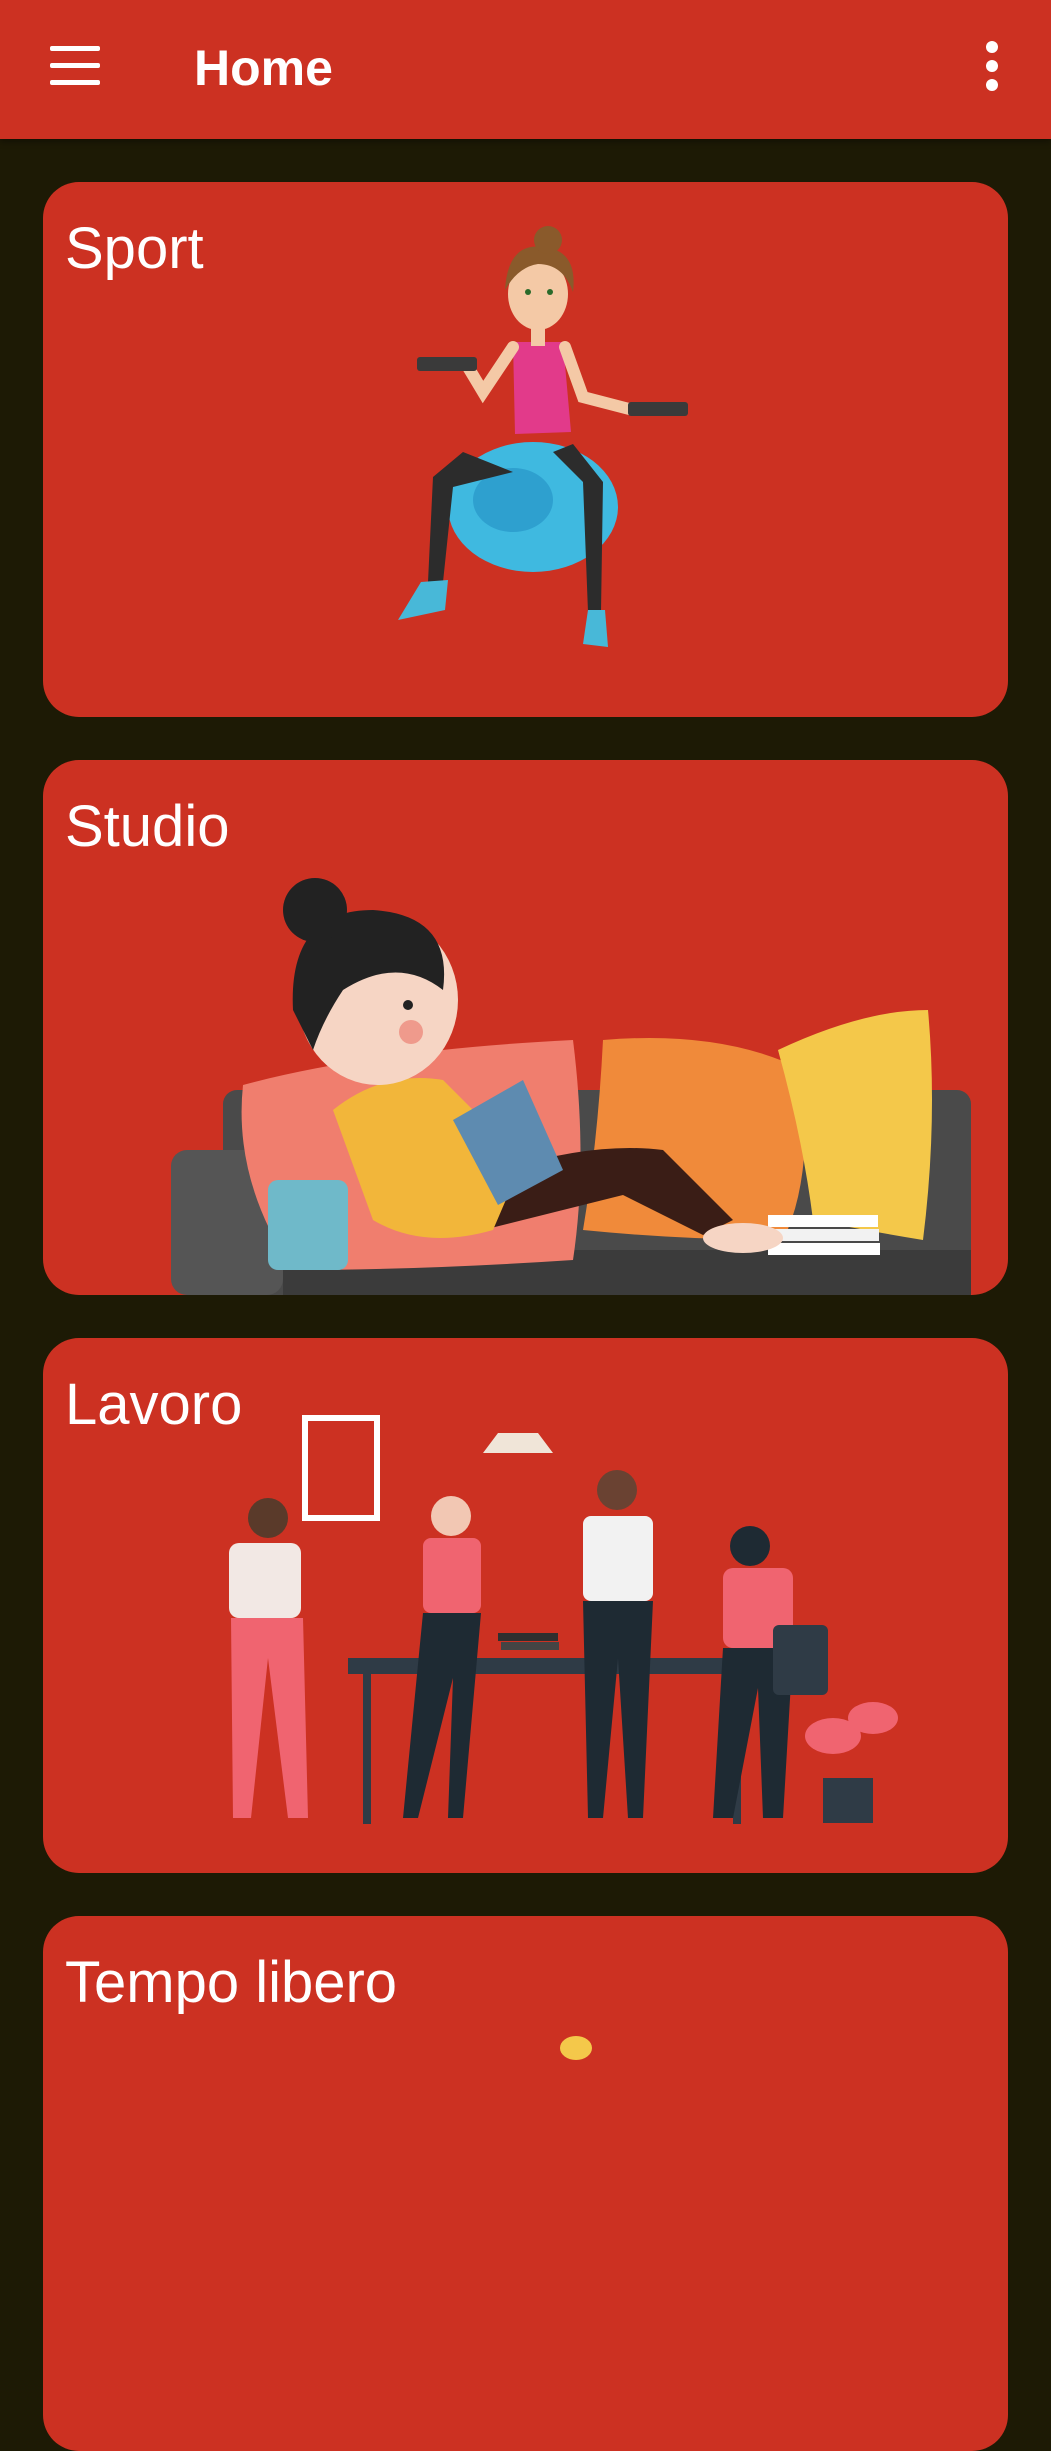 The image size is (1051, 2451). I want to click on card-title: Tempo libero, so click(231, 1982).